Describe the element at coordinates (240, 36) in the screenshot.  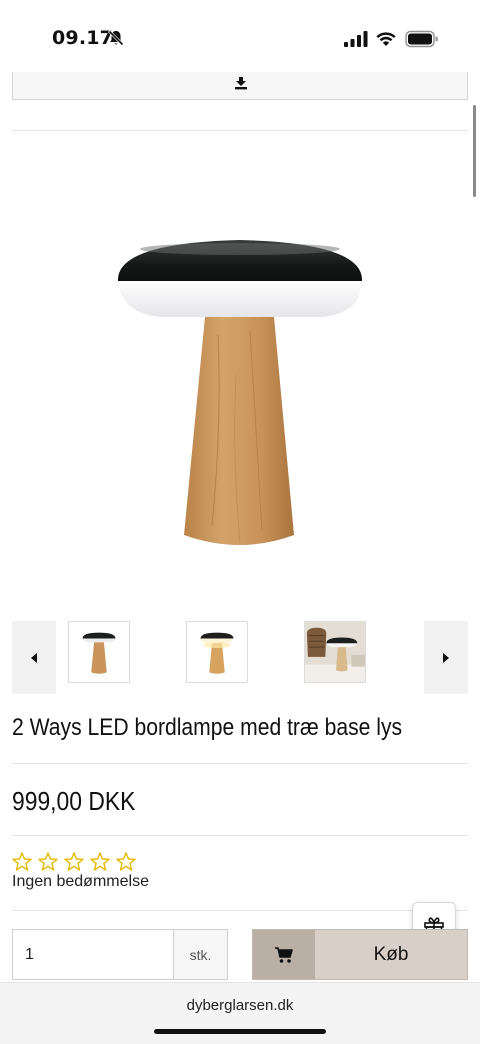
I see `status-bar: 09.17` at that location.